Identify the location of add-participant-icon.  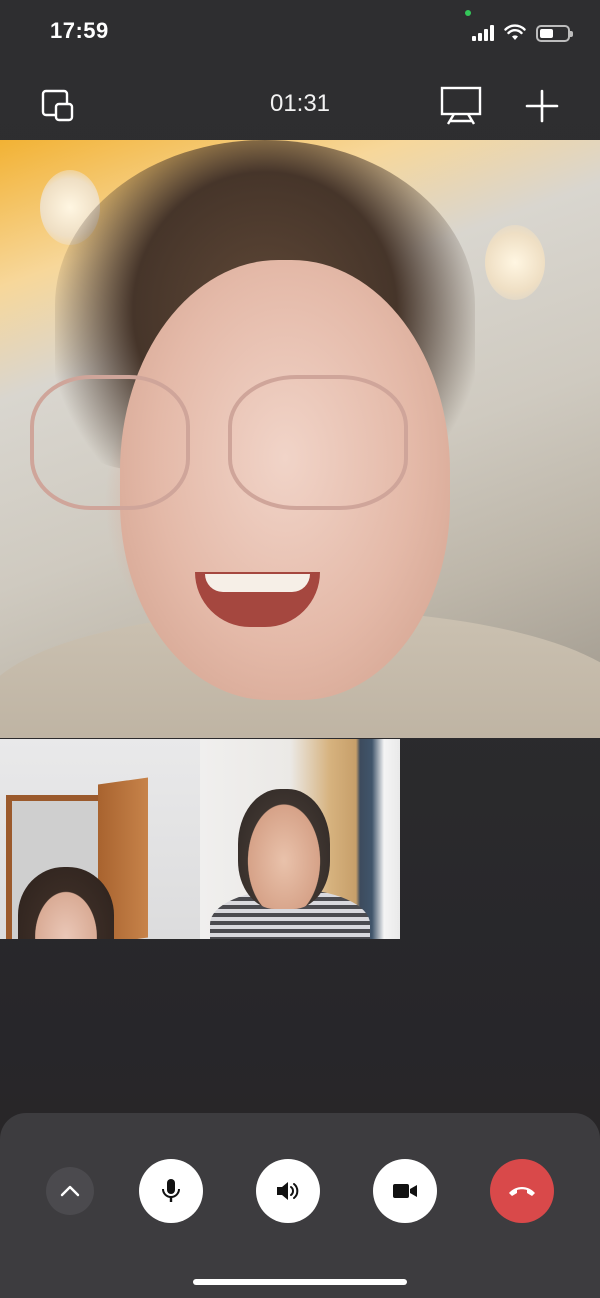
(542, 106).